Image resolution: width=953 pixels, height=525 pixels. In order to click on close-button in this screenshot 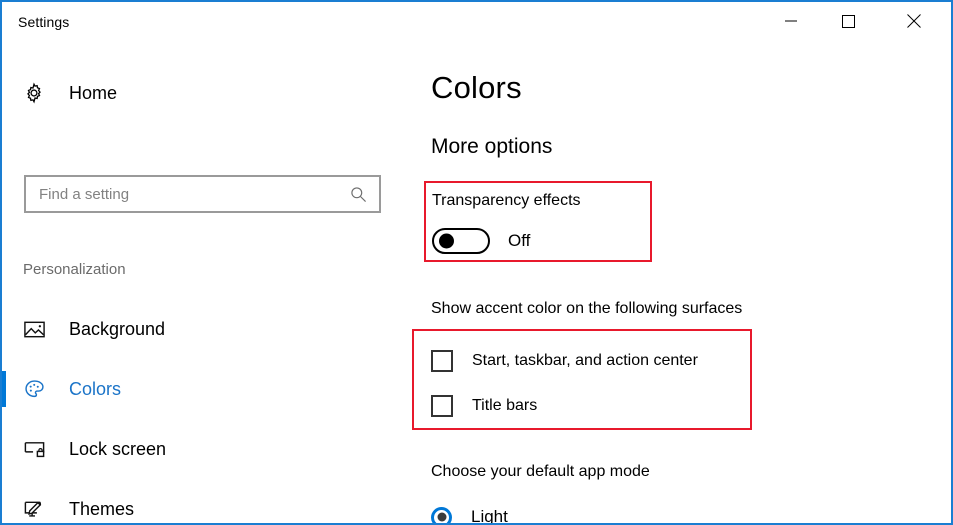, I will do `click(914, 21)`.